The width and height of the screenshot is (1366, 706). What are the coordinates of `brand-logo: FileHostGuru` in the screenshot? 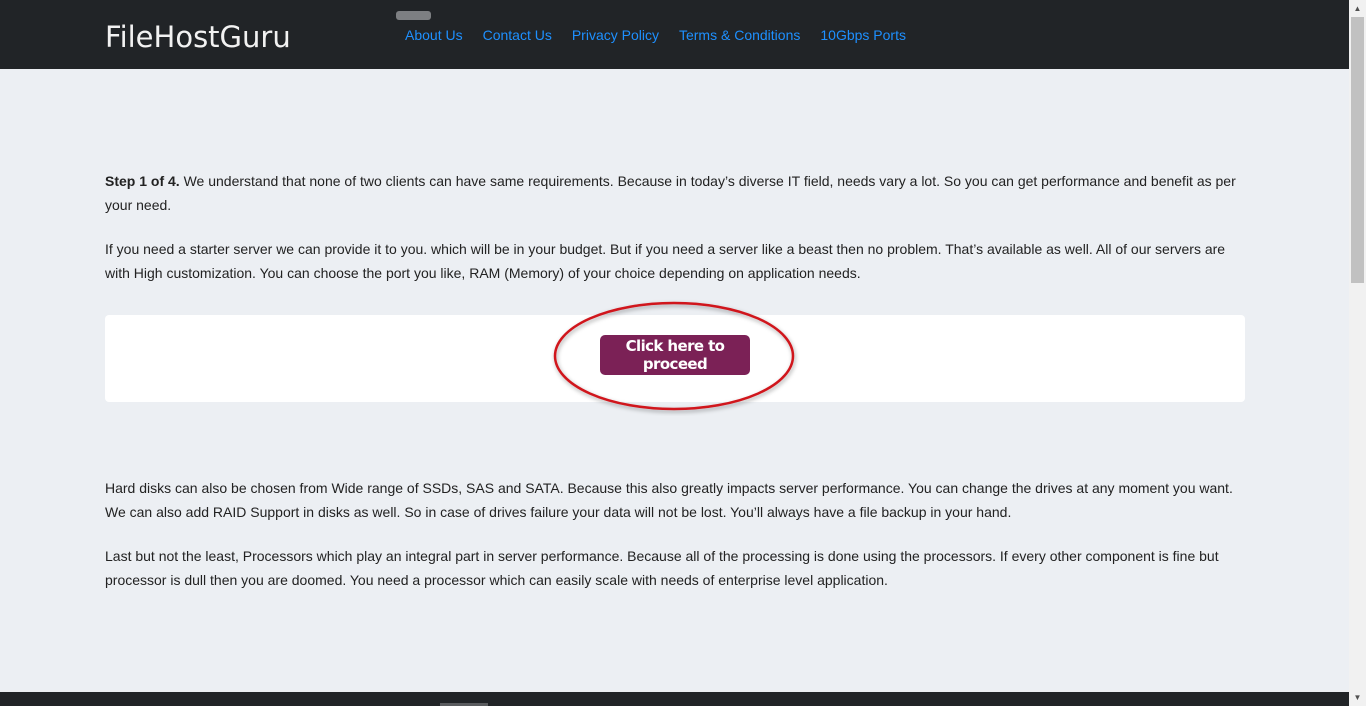 It's located at (198, 37).